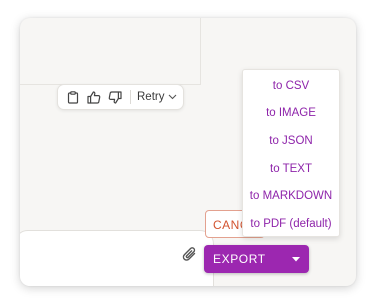 This screenshot has width=375, height=305. What do you see at coordinates (291, 86) in the screenshot?
I see `menu-item-csv: to CSV` at bounding box center [291, 86].